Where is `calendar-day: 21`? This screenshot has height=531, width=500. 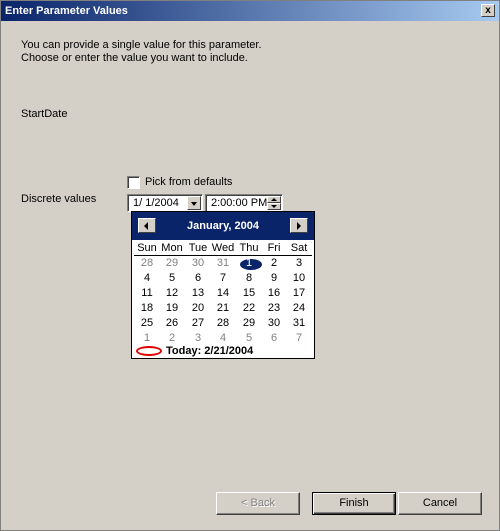 calendar-day: 21 is located at coordinates (223, 308).